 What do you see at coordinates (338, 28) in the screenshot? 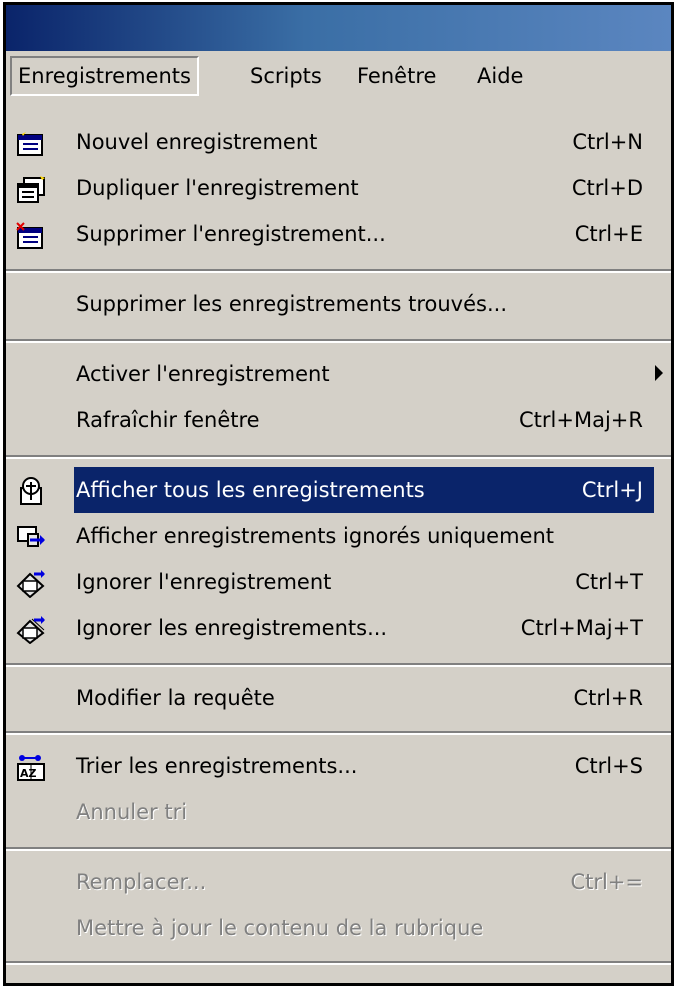
I see `title-bar` at bounding box center [338, 28].